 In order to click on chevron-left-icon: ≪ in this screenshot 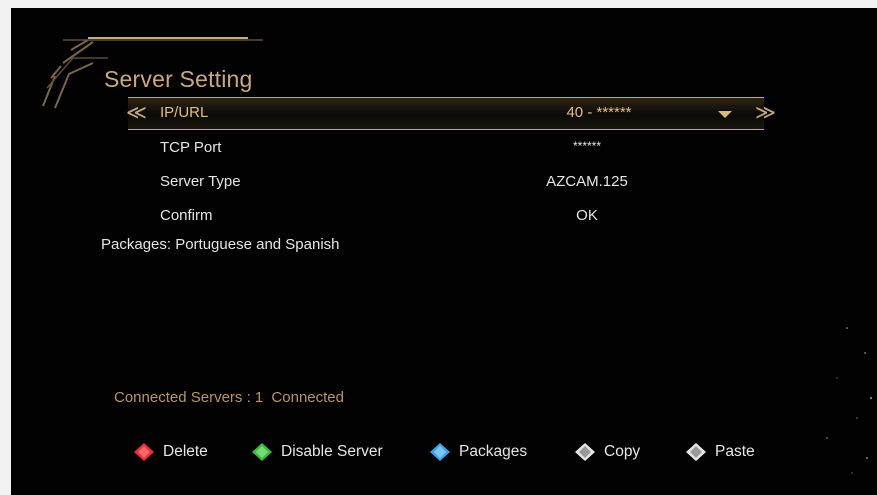, I will do `click(136, 112)`.